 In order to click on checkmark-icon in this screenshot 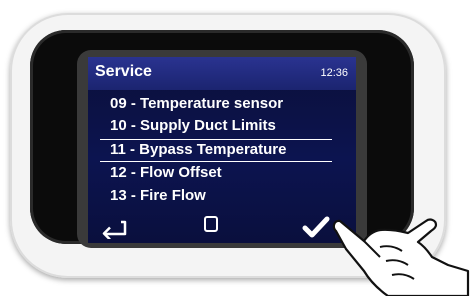, I will do `click(316, 227)`.